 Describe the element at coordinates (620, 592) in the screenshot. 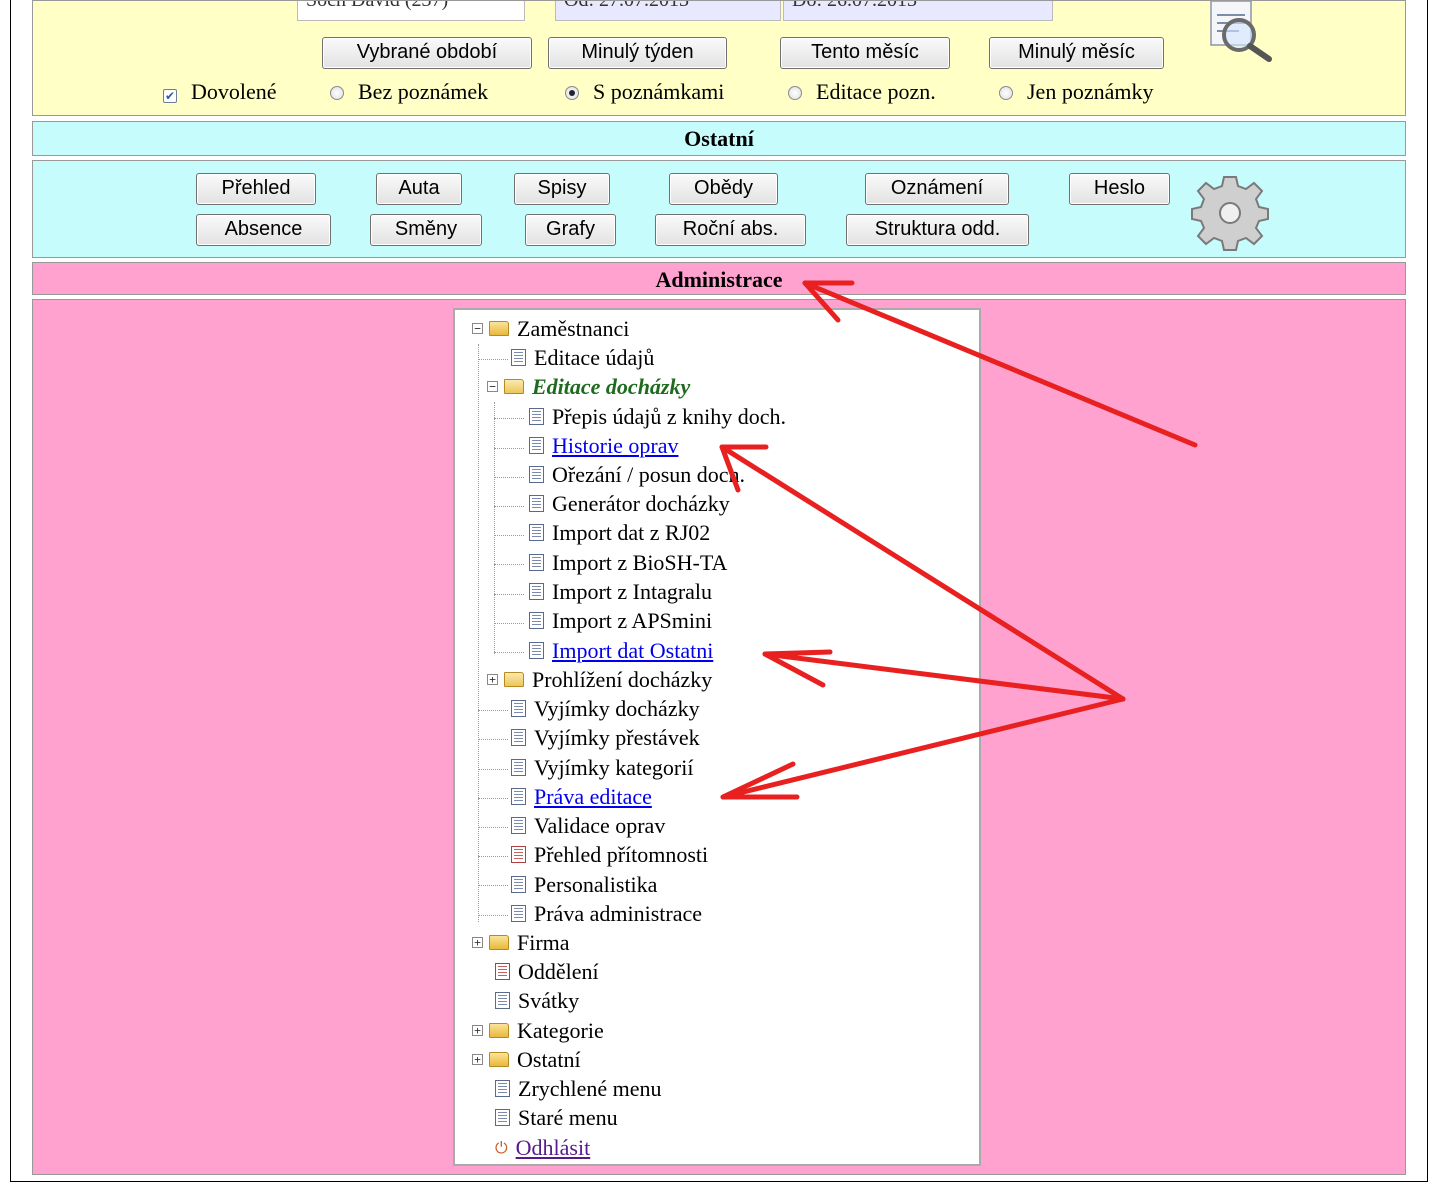

I see `tree-item-import-intagral: Import z Intagralu` at that location.